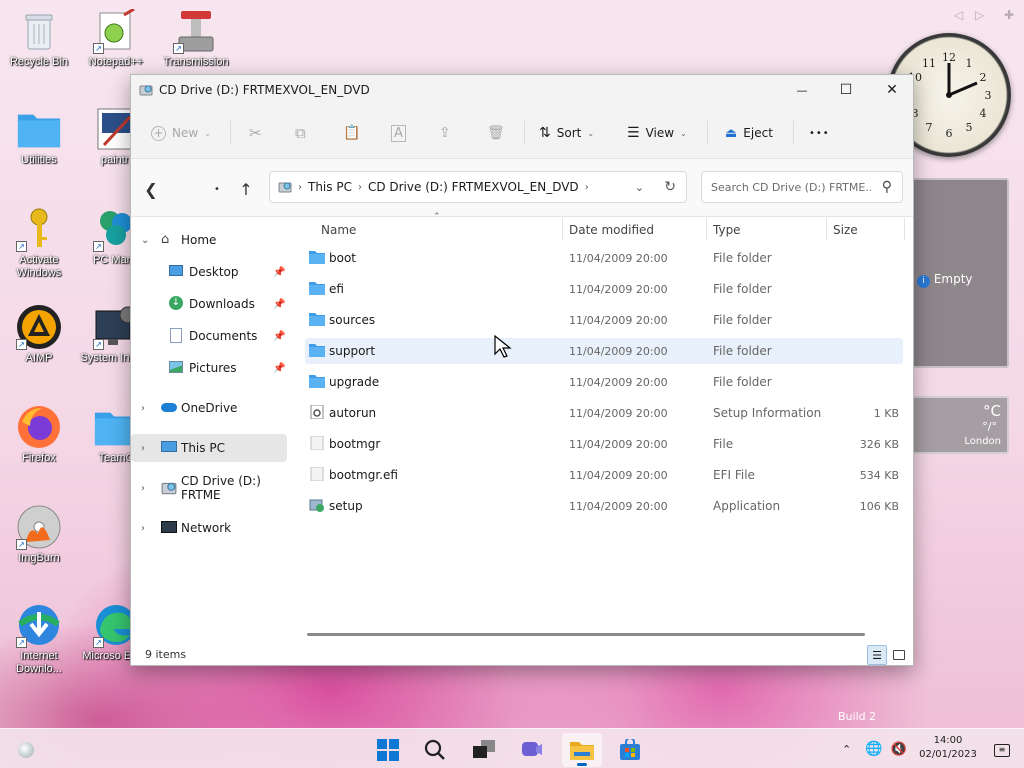  I want to click on up-arrow-icon: ↑, so click(246, 189).